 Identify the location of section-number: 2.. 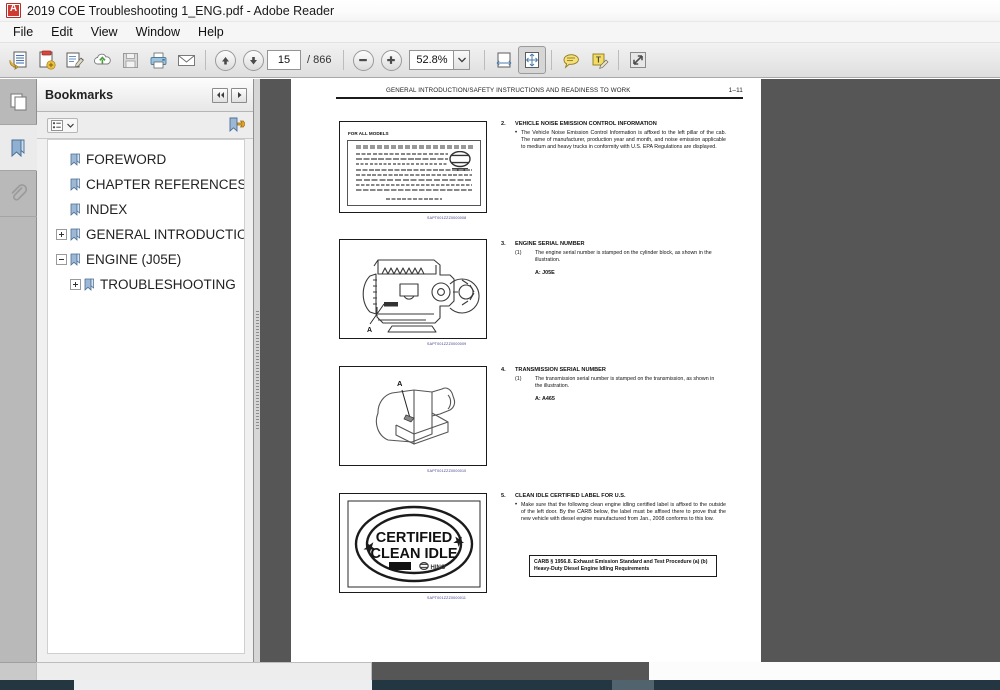
(503, 124).